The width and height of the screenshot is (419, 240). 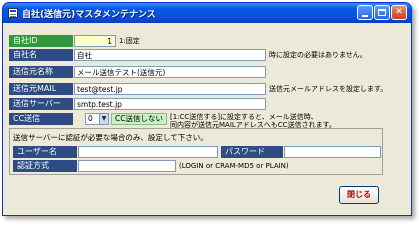 What do you see at coordinates (110, 137) in the screenshot?
I see `auth-description: 送信サーバーに認証が必要な場合のみ、設定して下さい。` at bounding box center [110, 137].